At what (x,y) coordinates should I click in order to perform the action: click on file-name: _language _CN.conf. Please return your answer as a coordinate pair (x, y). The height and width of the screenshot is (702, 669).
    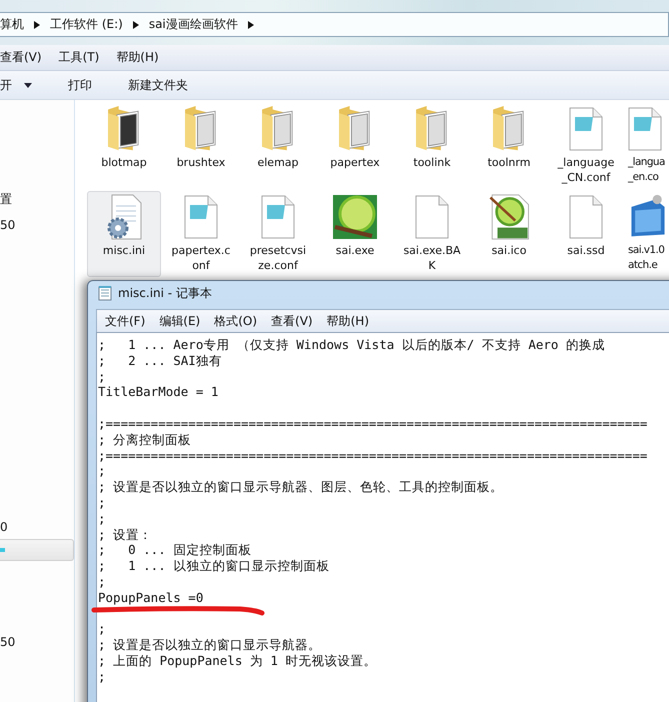
    Looking at the image, I should click on (586, 170).